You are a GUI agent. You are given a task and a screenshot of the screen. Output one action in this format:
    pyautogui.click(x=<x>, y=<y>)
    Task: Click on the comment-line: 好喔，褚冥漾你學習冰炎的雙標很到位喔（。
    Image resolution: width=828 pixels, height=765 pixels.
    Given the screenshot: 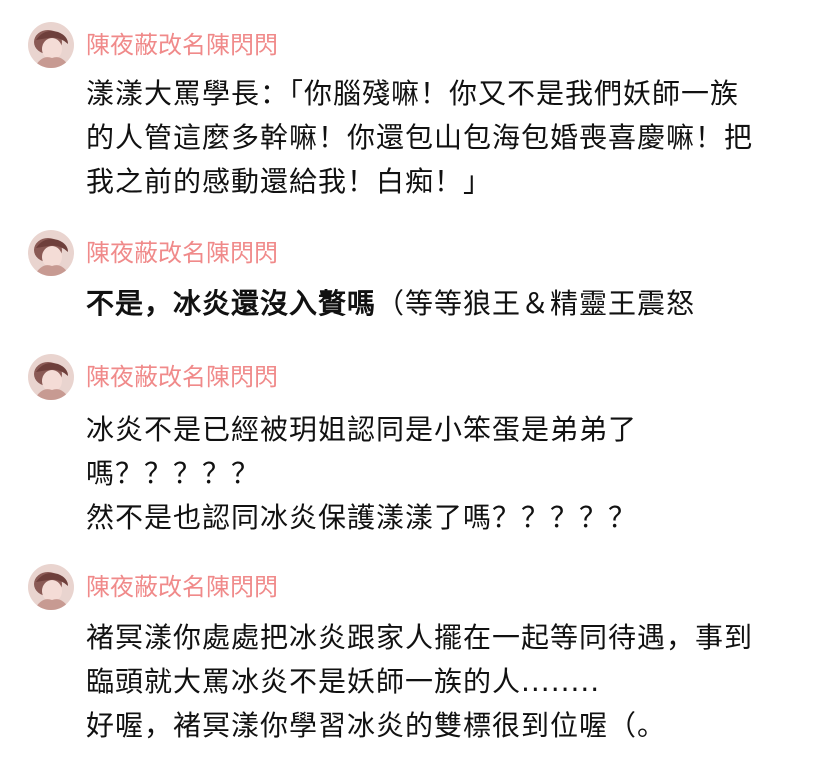 What is the action you would take?
    pyautogui.click(x=376, y=725)
    